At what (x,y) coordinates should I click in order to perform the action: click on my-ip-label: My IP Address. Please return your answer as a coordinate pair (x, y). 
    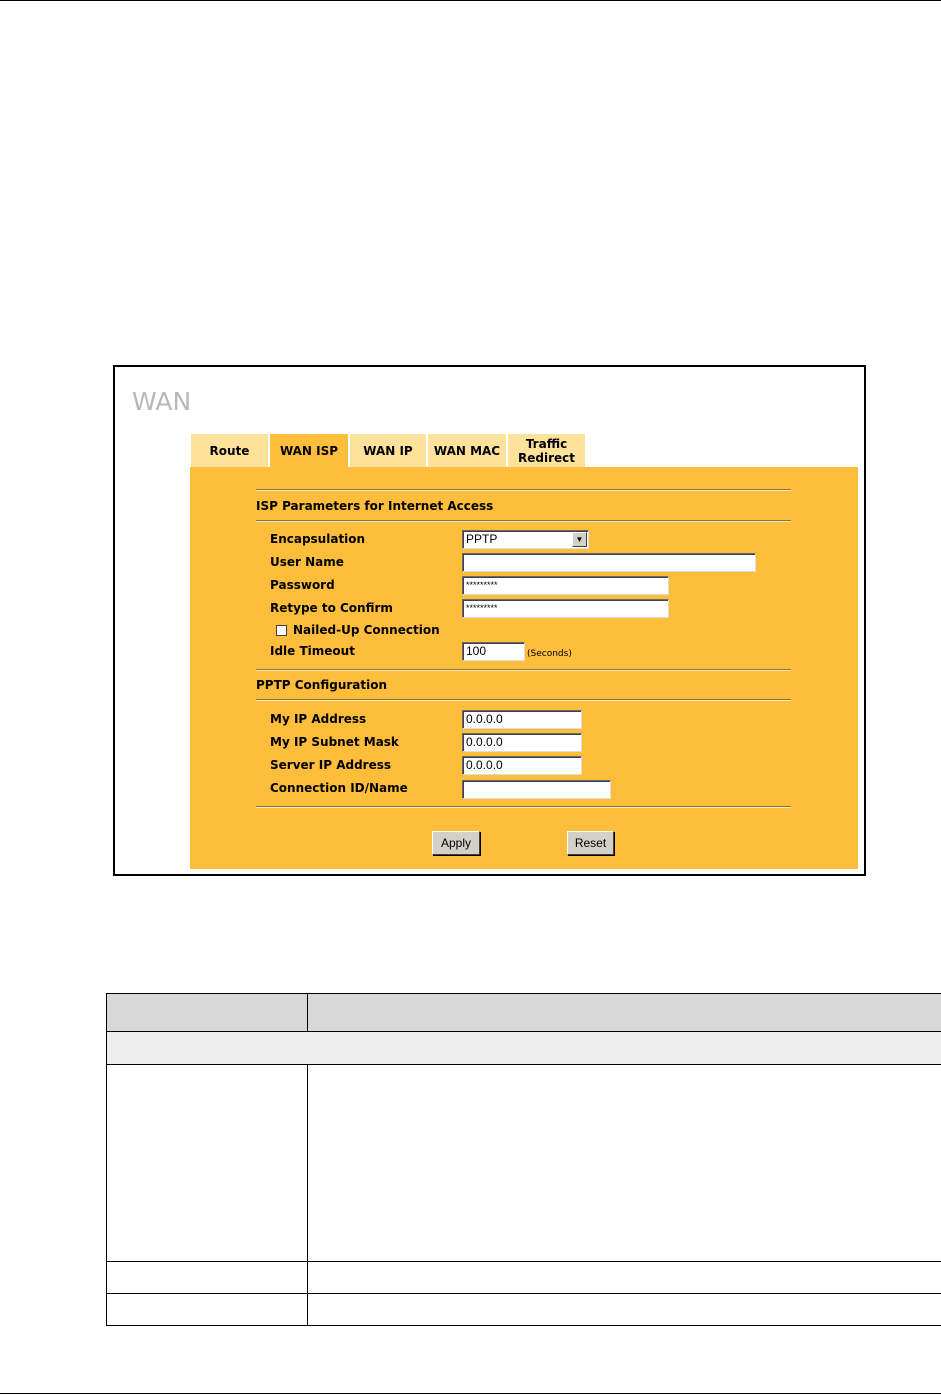
    Looking at the image, I should click on (318, 719).